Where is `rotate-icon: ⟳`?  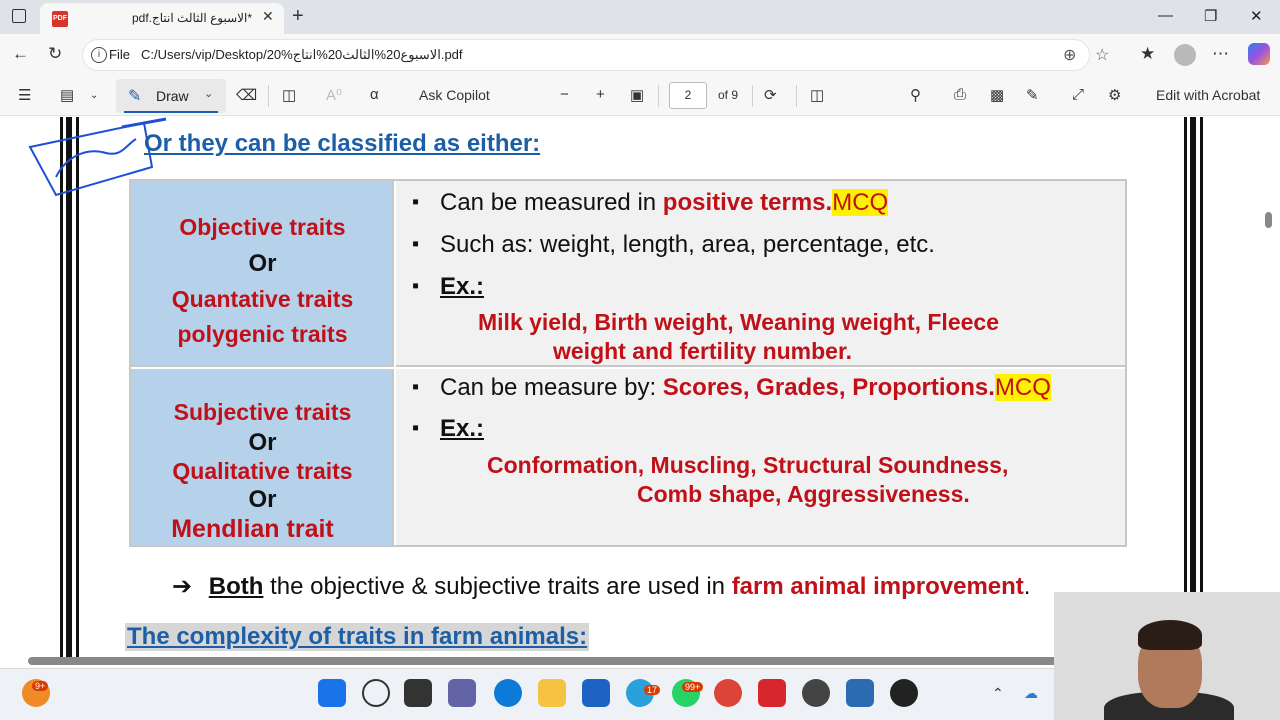 rotate-icon: ⟳ is located at coordinates (770, 95).